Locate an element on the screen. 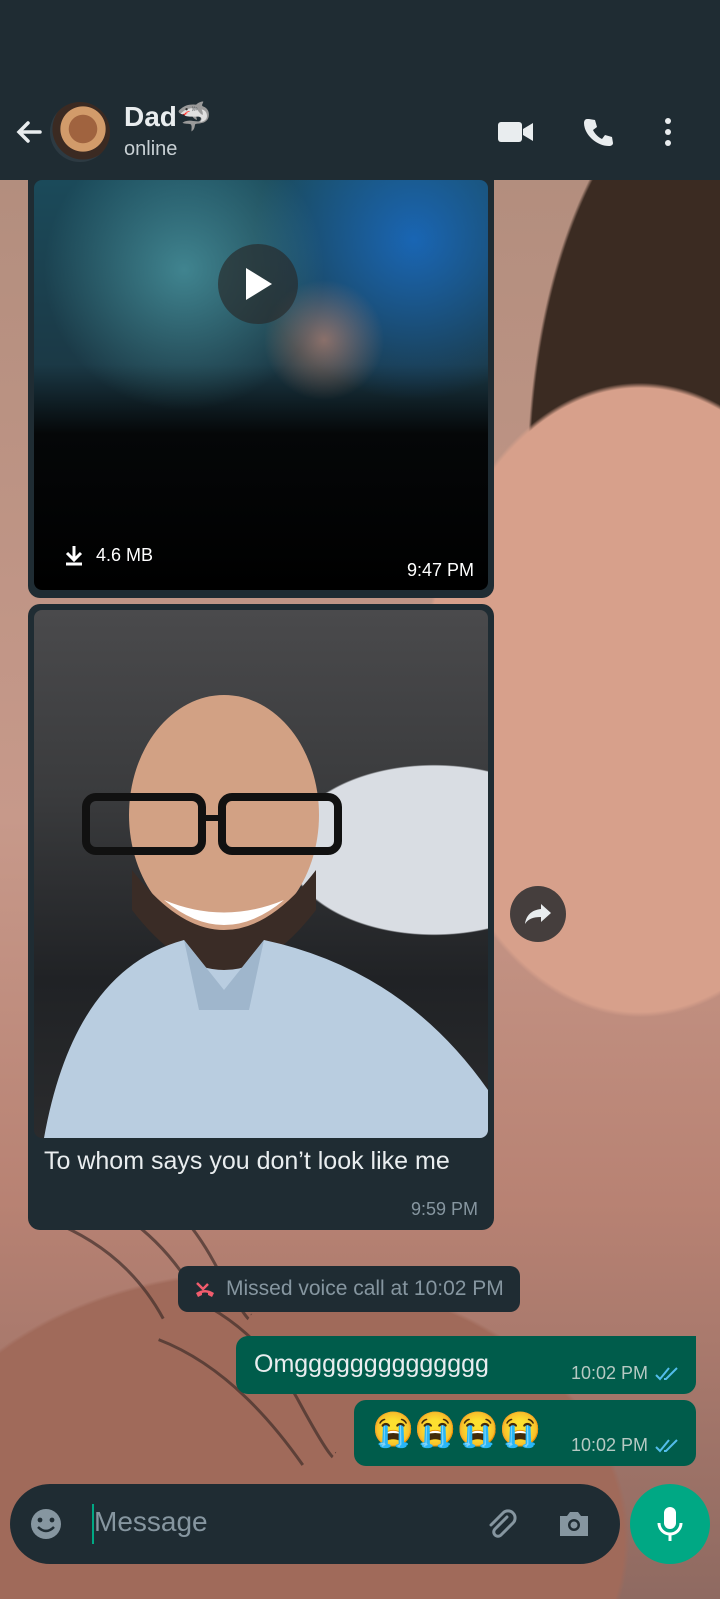  video-call-icon is located at coordinates (516, 132).